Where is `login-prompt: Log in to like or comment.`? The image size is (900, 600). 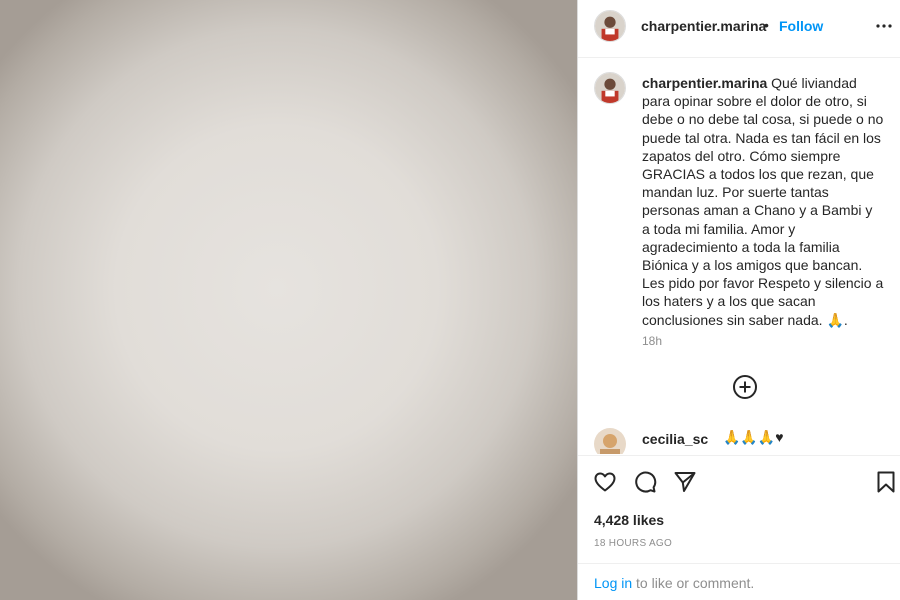
login-prompt: Log in to like or comment. is located at coordinates (674, 583).